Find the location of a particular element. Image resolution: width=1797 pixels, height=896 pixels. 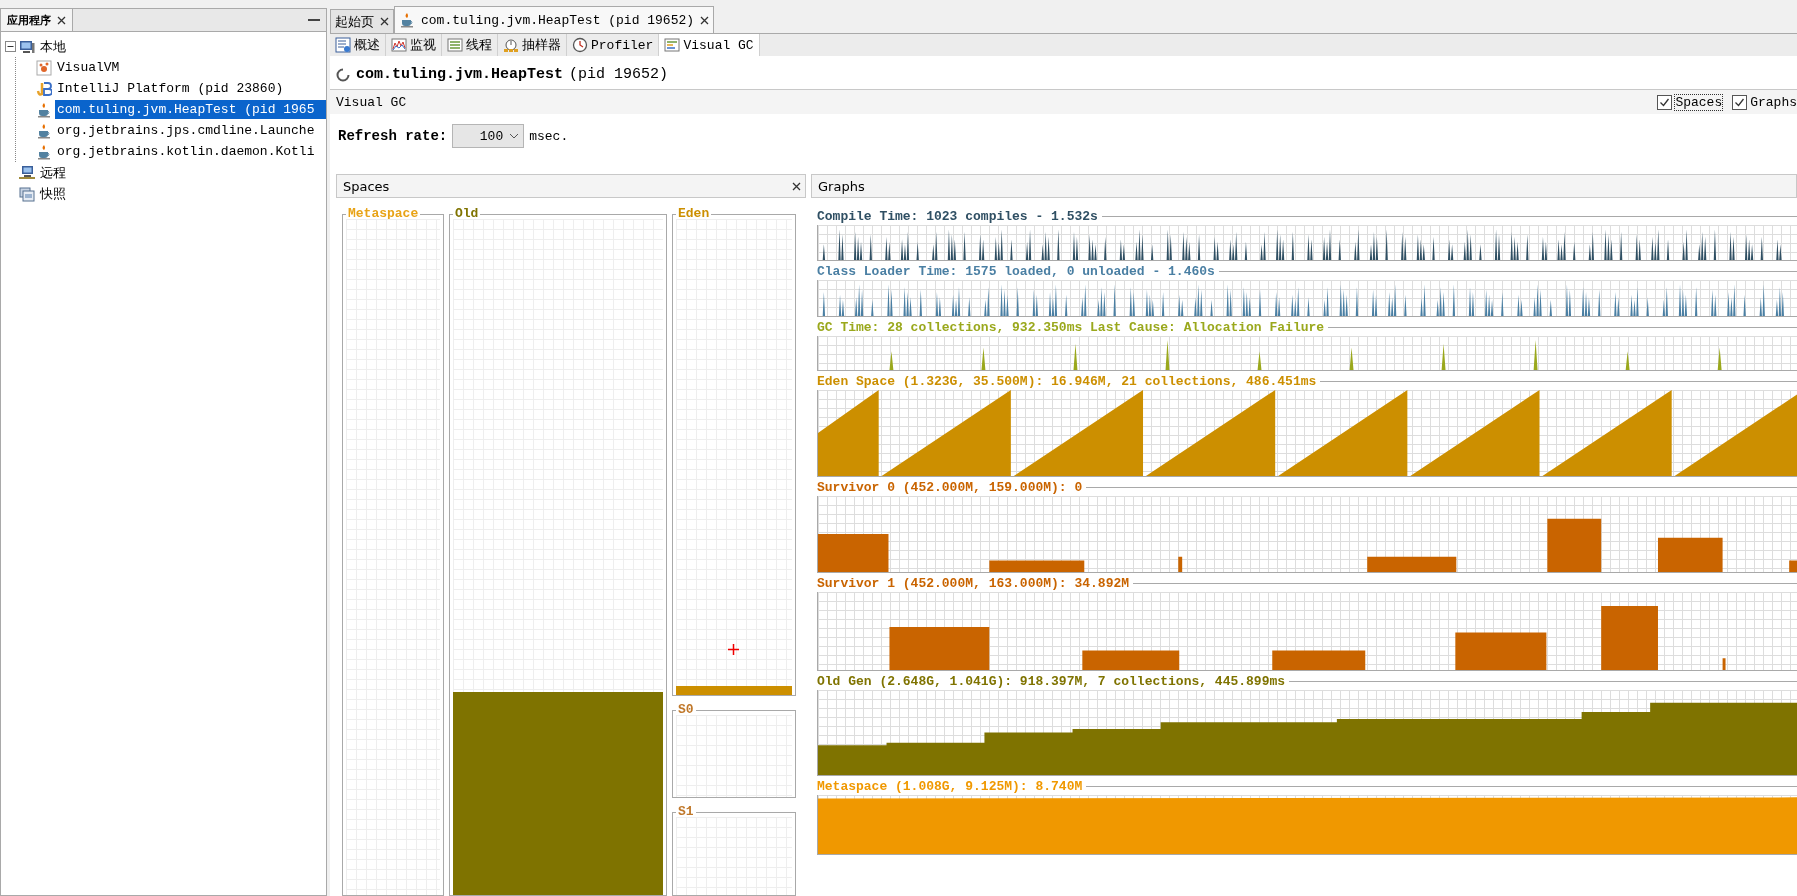

graph-title: Survivor 1 (452.000M, 163.000M): 34.892M is located at coordinates (973, 583).